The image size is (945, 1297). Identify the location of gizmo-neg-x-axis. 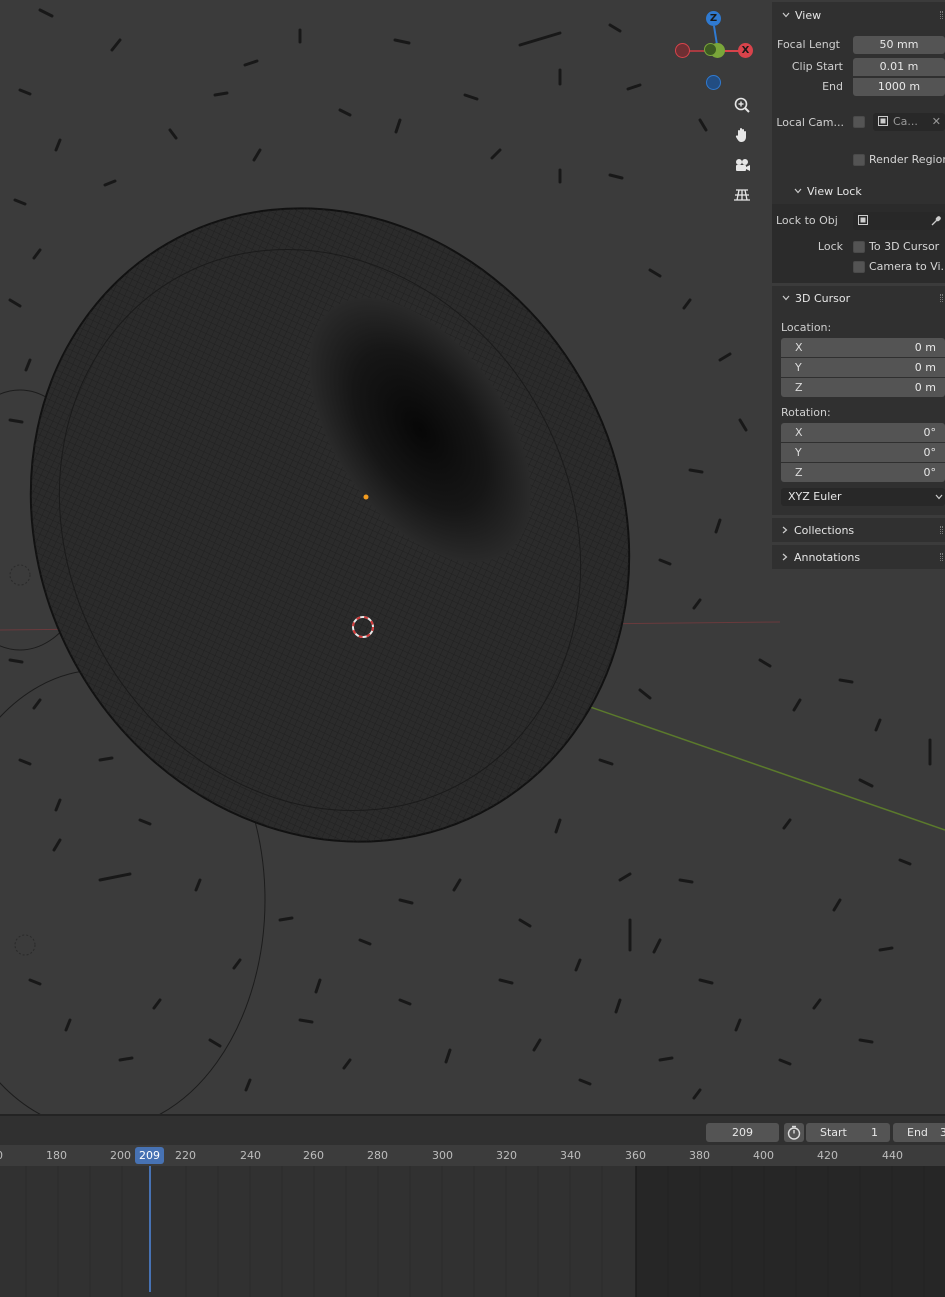
(682, 50).